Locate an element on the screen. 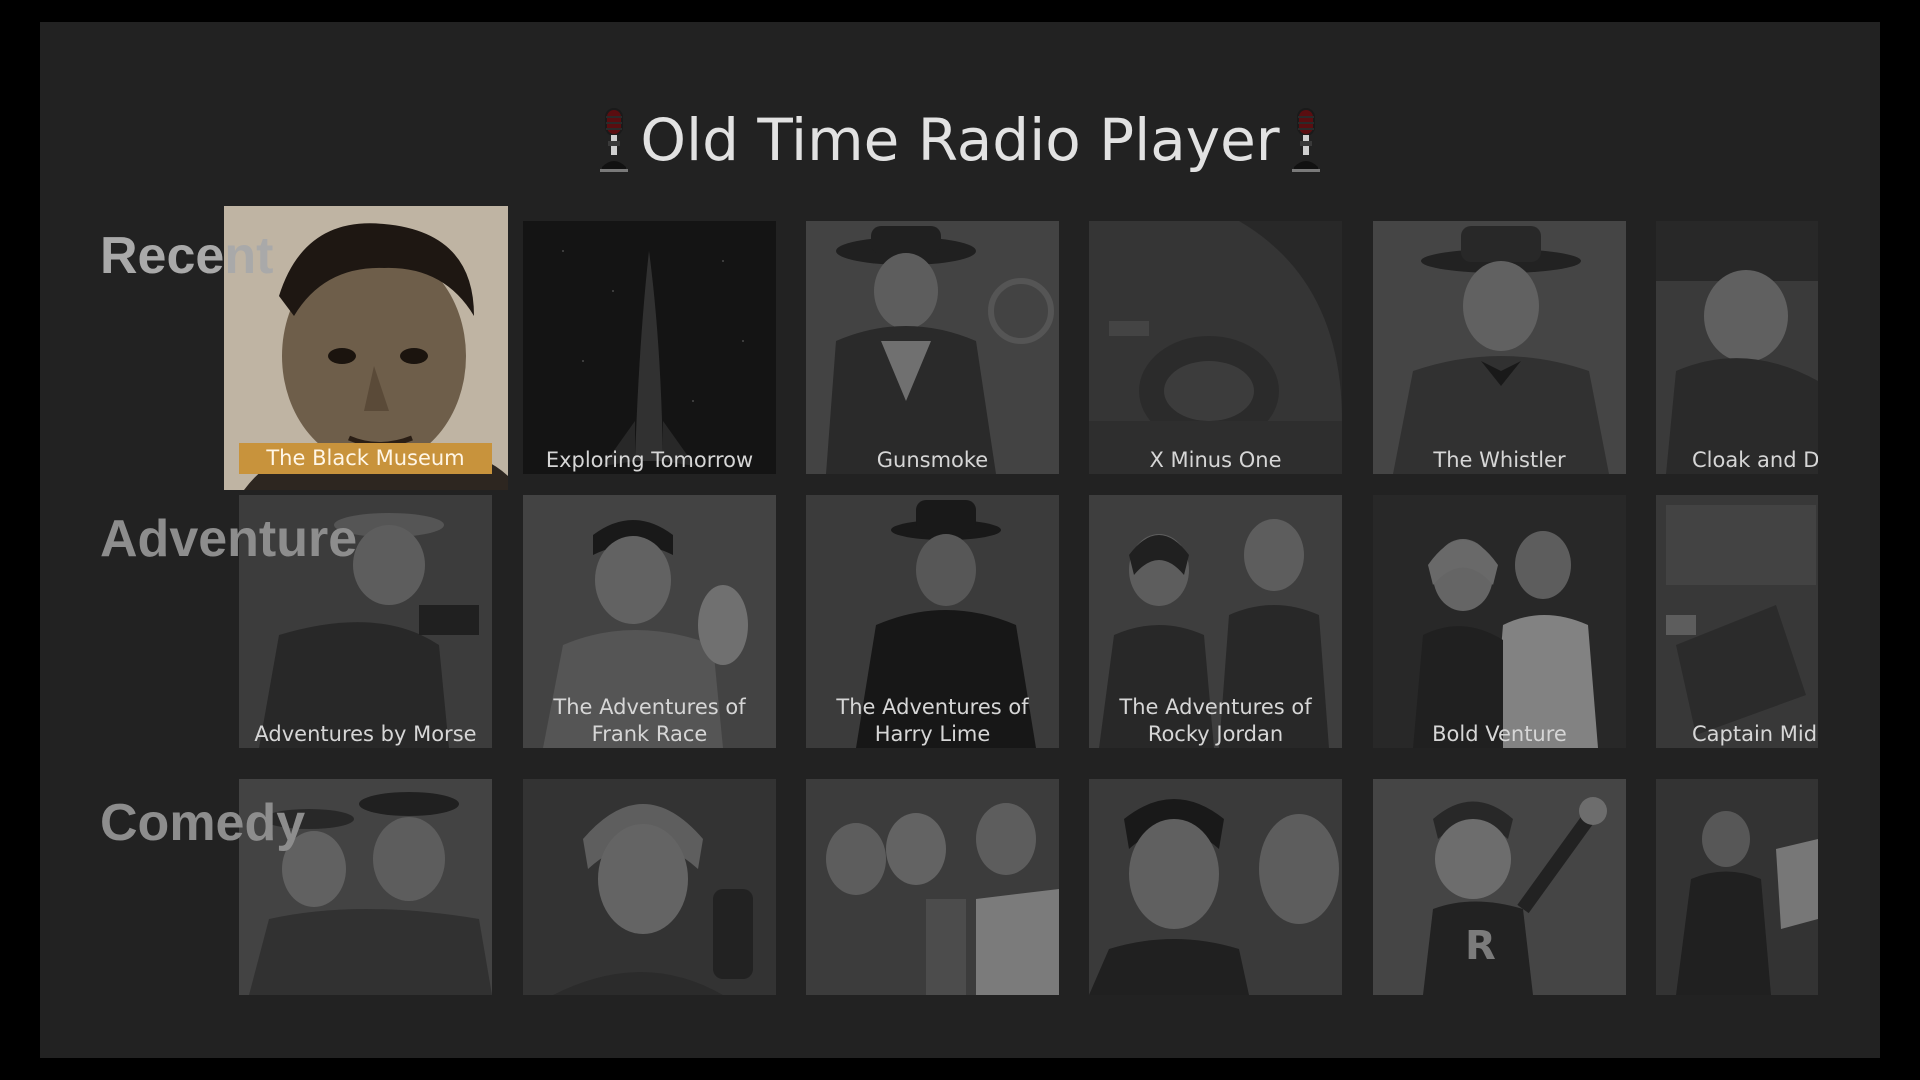 The image size is (1920, 1080). card-the-whistler: The Whistler is located at coordinates (1499, 347).